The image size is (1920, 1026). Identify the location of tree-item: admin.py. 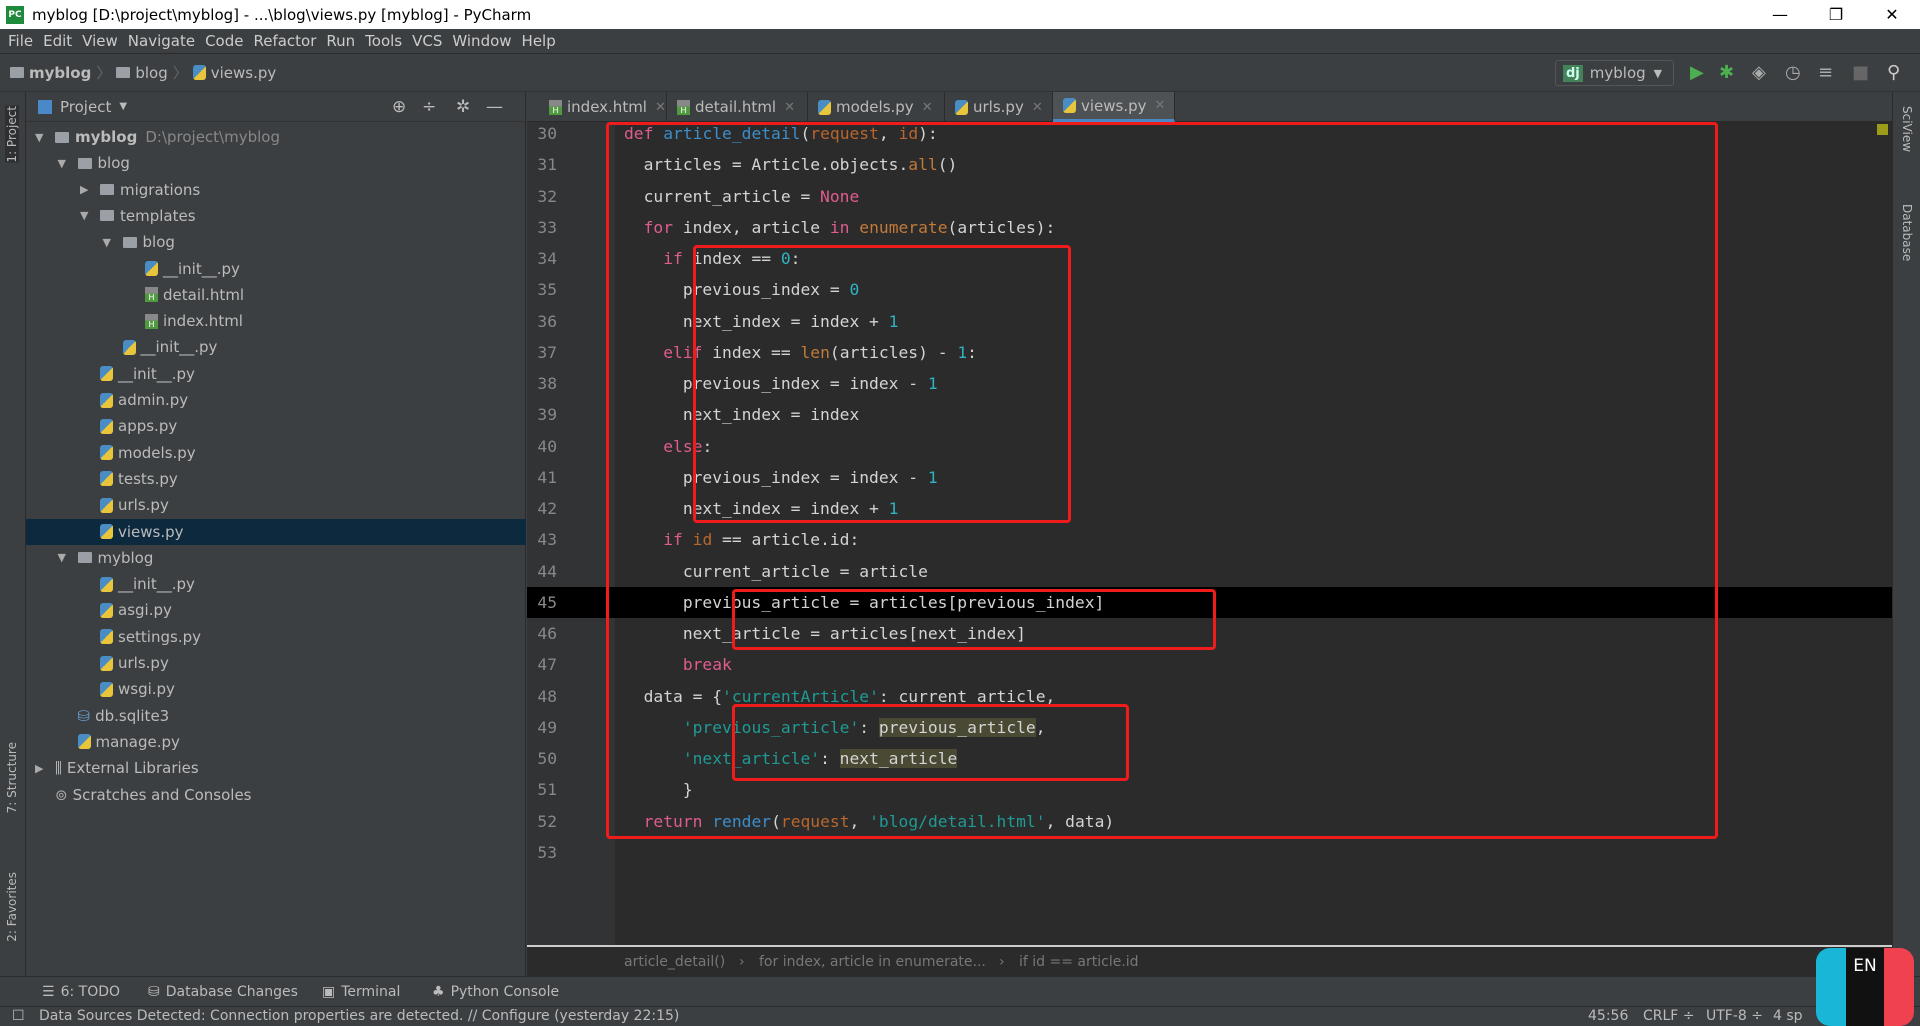
(276, 400).